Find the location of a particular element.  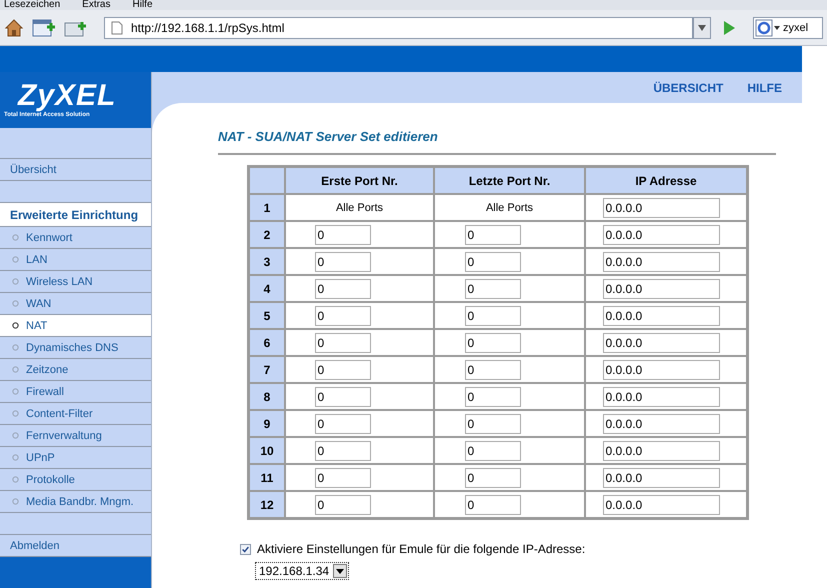

header-link: ÜBERSICHT is located at coordinates (688, 87).